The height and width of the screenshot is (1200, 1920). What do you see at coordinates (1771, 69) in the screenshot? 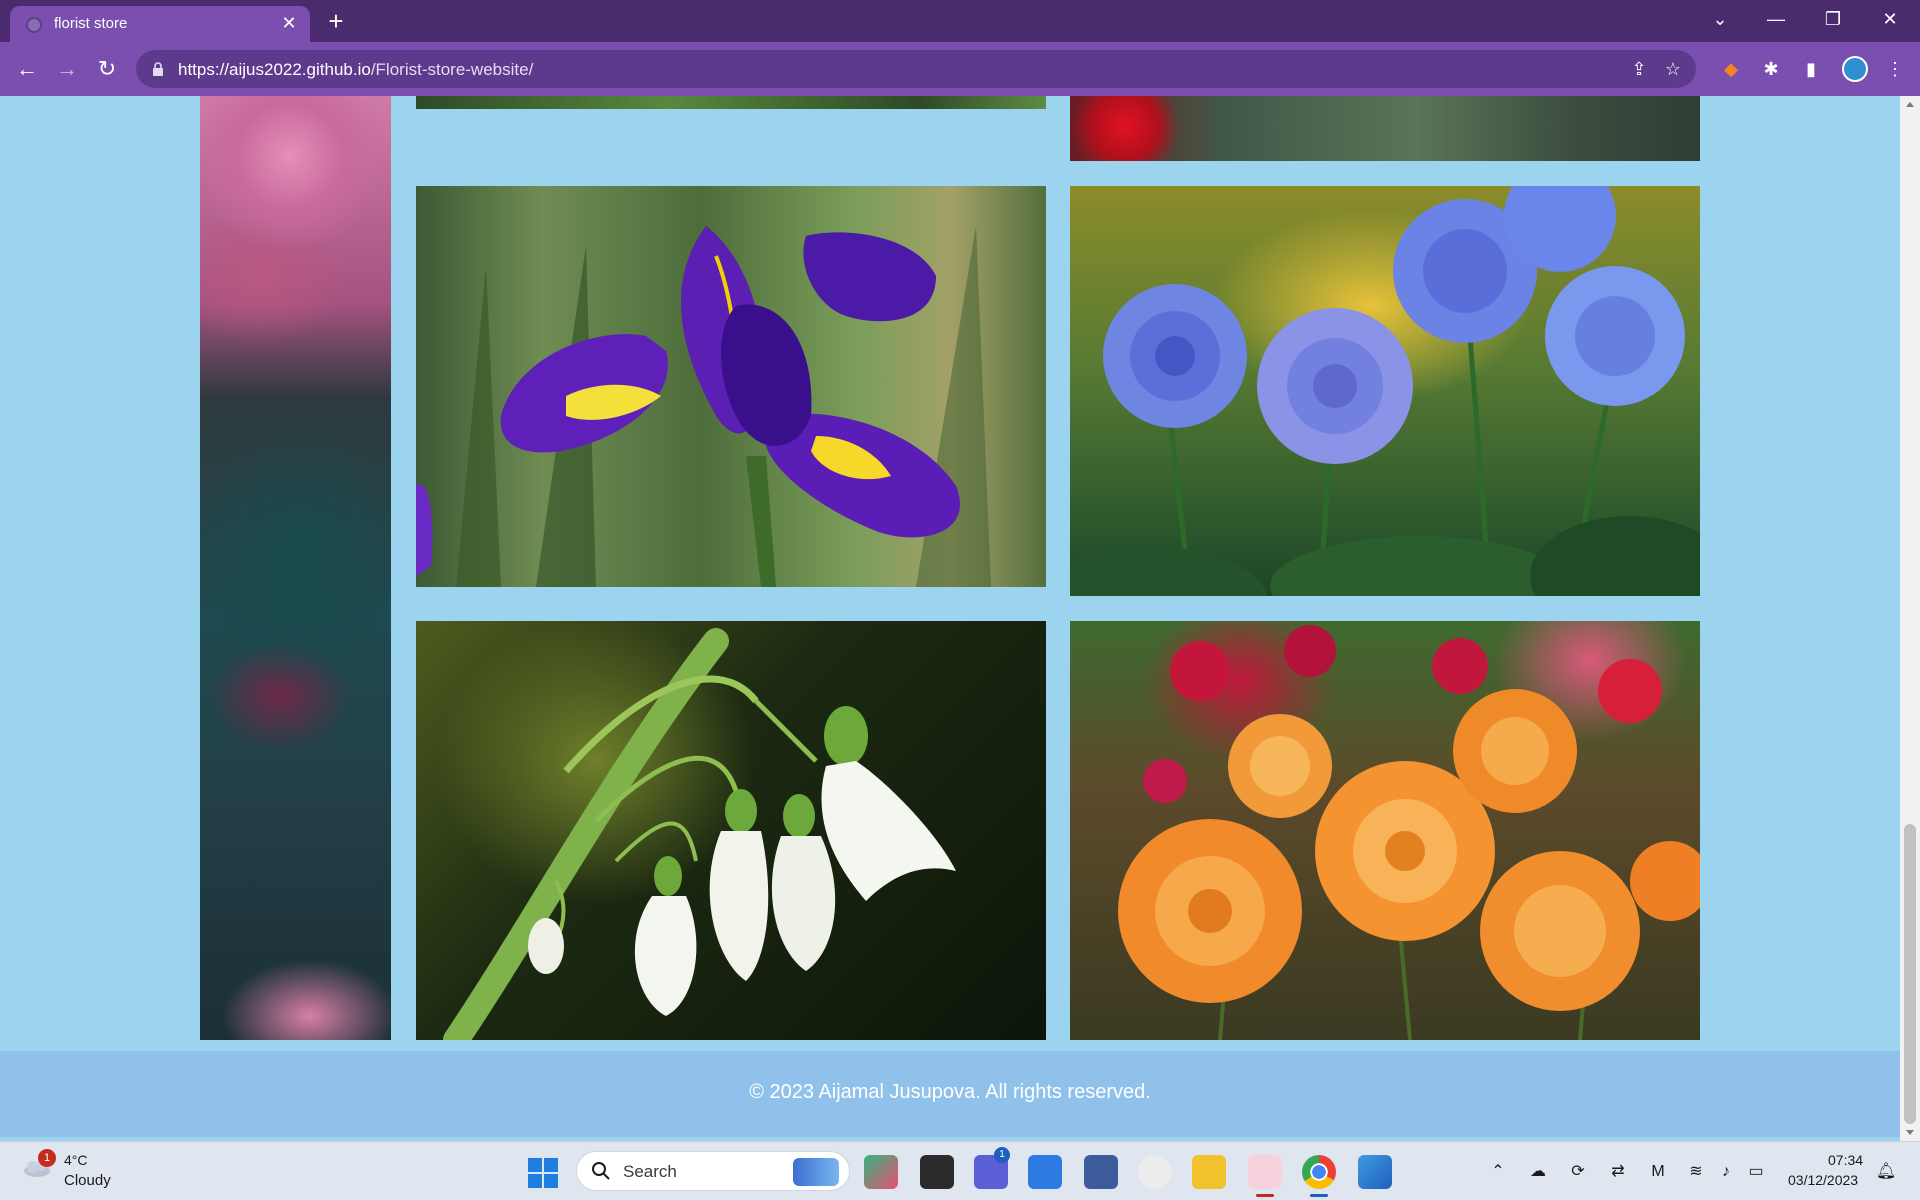
I see `extensions-puzzle-icon: ✱` at bounding box center [1771, 69].